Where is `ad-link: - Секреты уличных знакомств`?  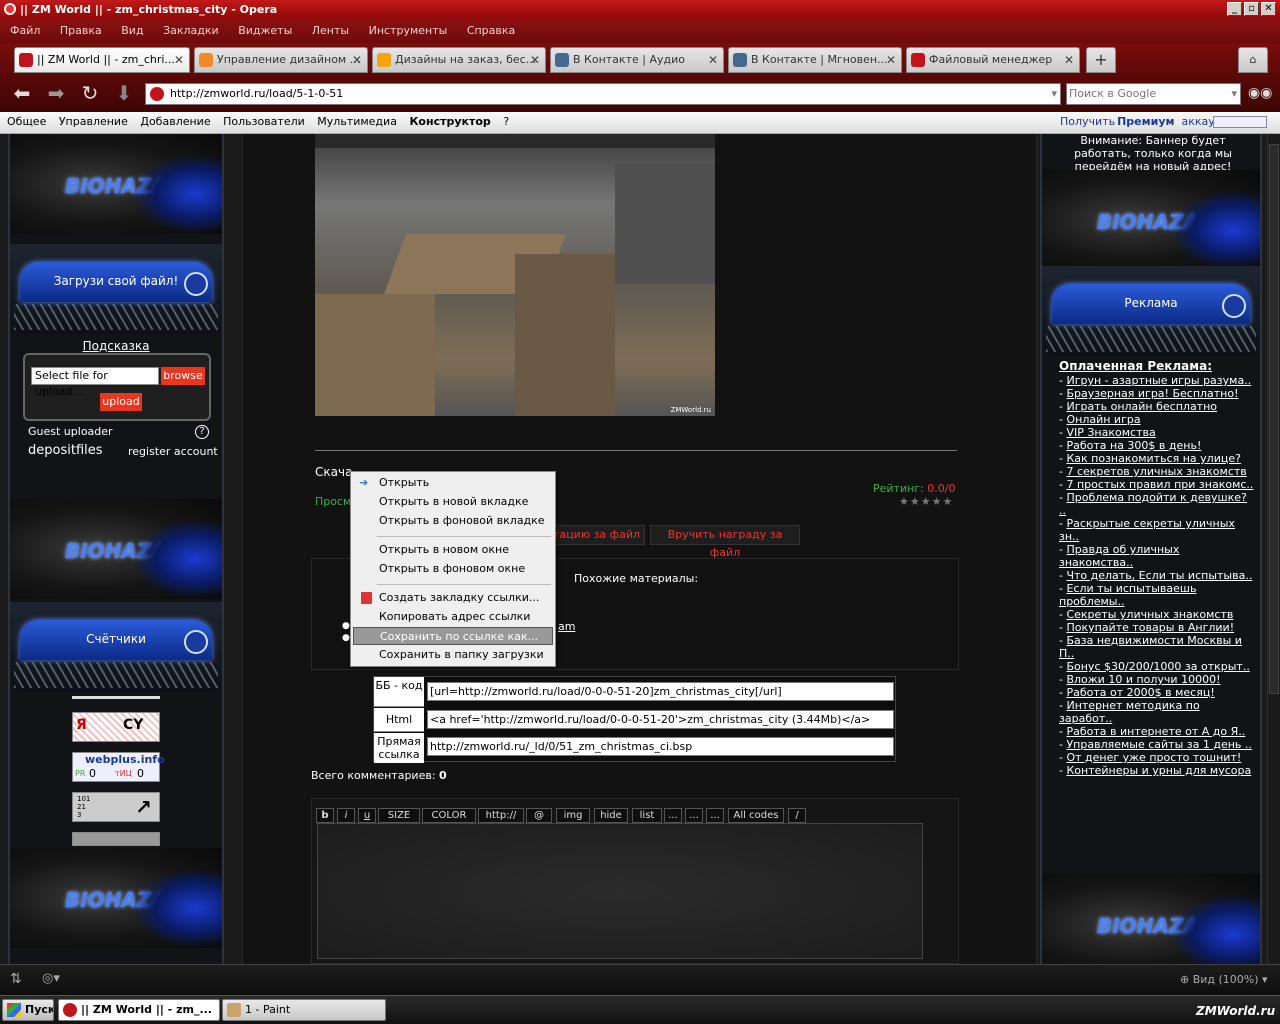
ad-link: - Секреты уличных знакомств is located at coordinates (1157, 614).